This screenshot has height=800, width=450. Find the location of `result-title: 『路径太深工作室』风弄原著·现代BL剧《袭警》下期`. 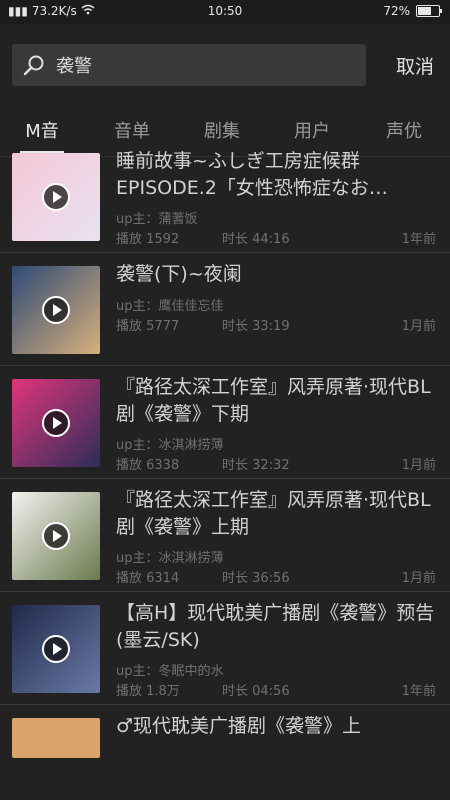

result-title: 『路径太深工作室』风弄原著·现代BL剧《袭警》下期 is located at coordinates (273, 400).